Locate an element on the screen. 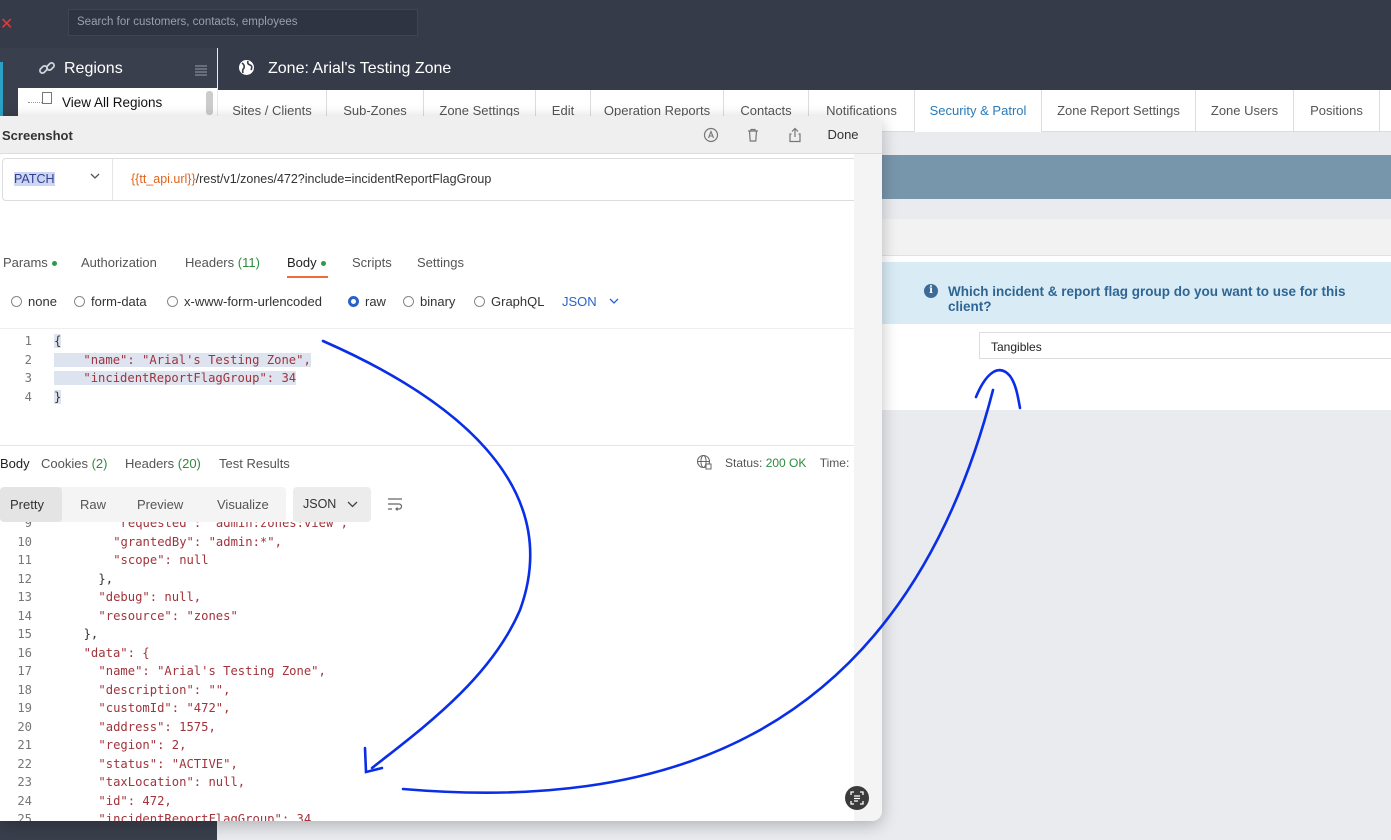 Image resolution: width=1391 pixels, height=840 pixels. globe-status-icon is located at coordinates (704, 462).